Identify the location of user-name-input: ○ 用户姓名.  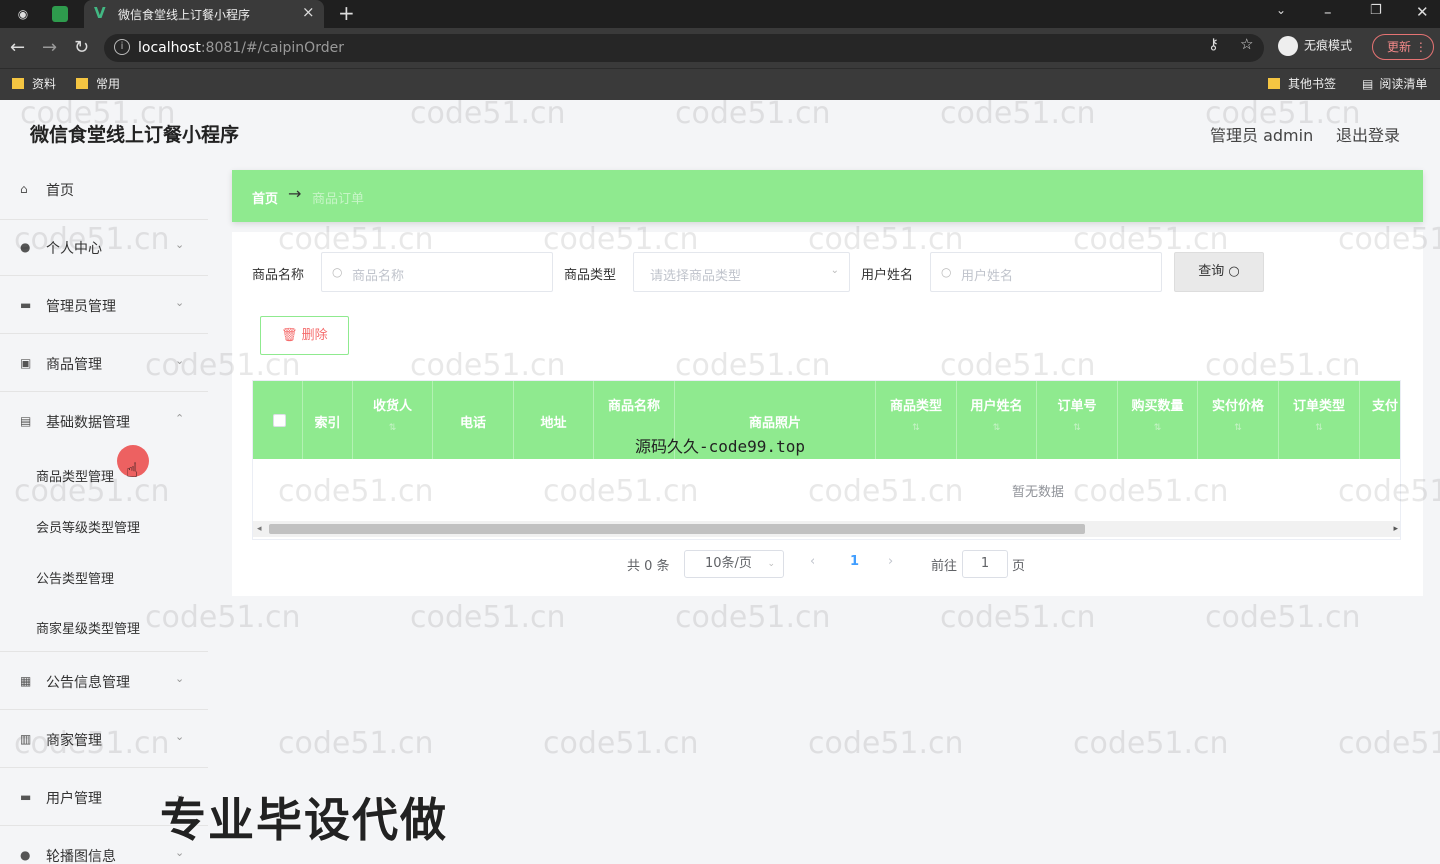
(1046, 272).